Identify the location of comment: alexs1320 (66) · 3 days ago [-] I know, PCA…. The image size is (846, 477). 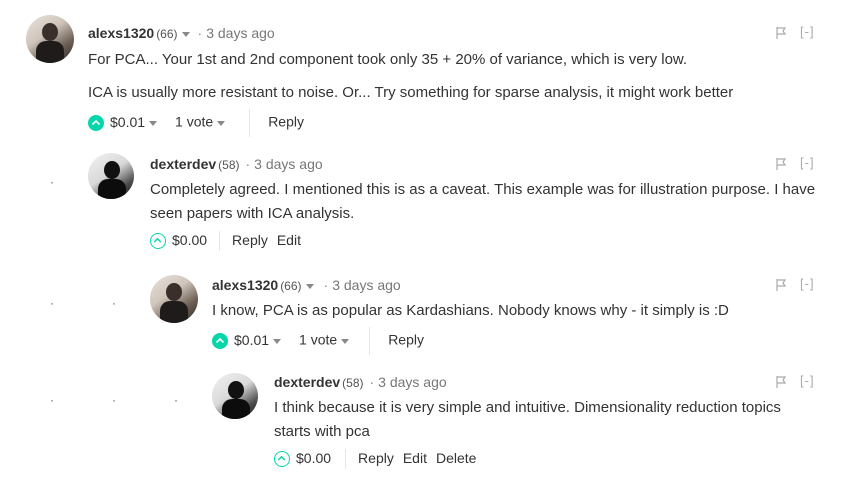
(489, 315).